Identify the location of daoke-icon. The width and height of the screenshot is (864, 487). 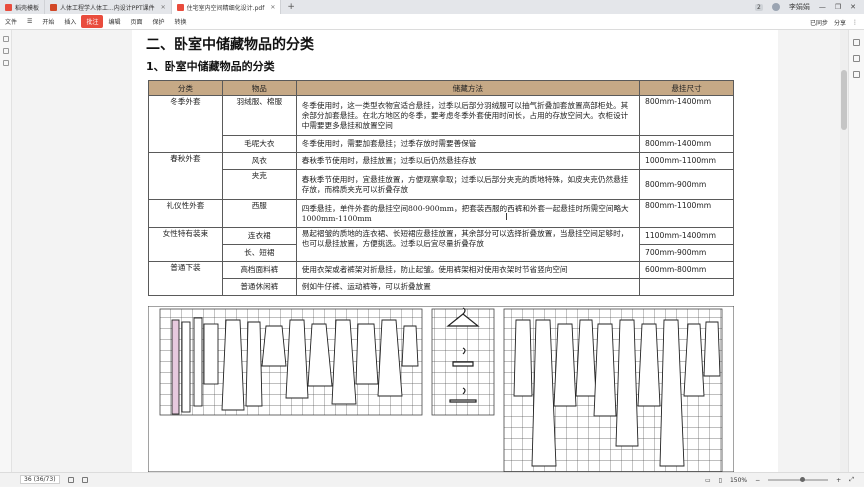
(8, 7).